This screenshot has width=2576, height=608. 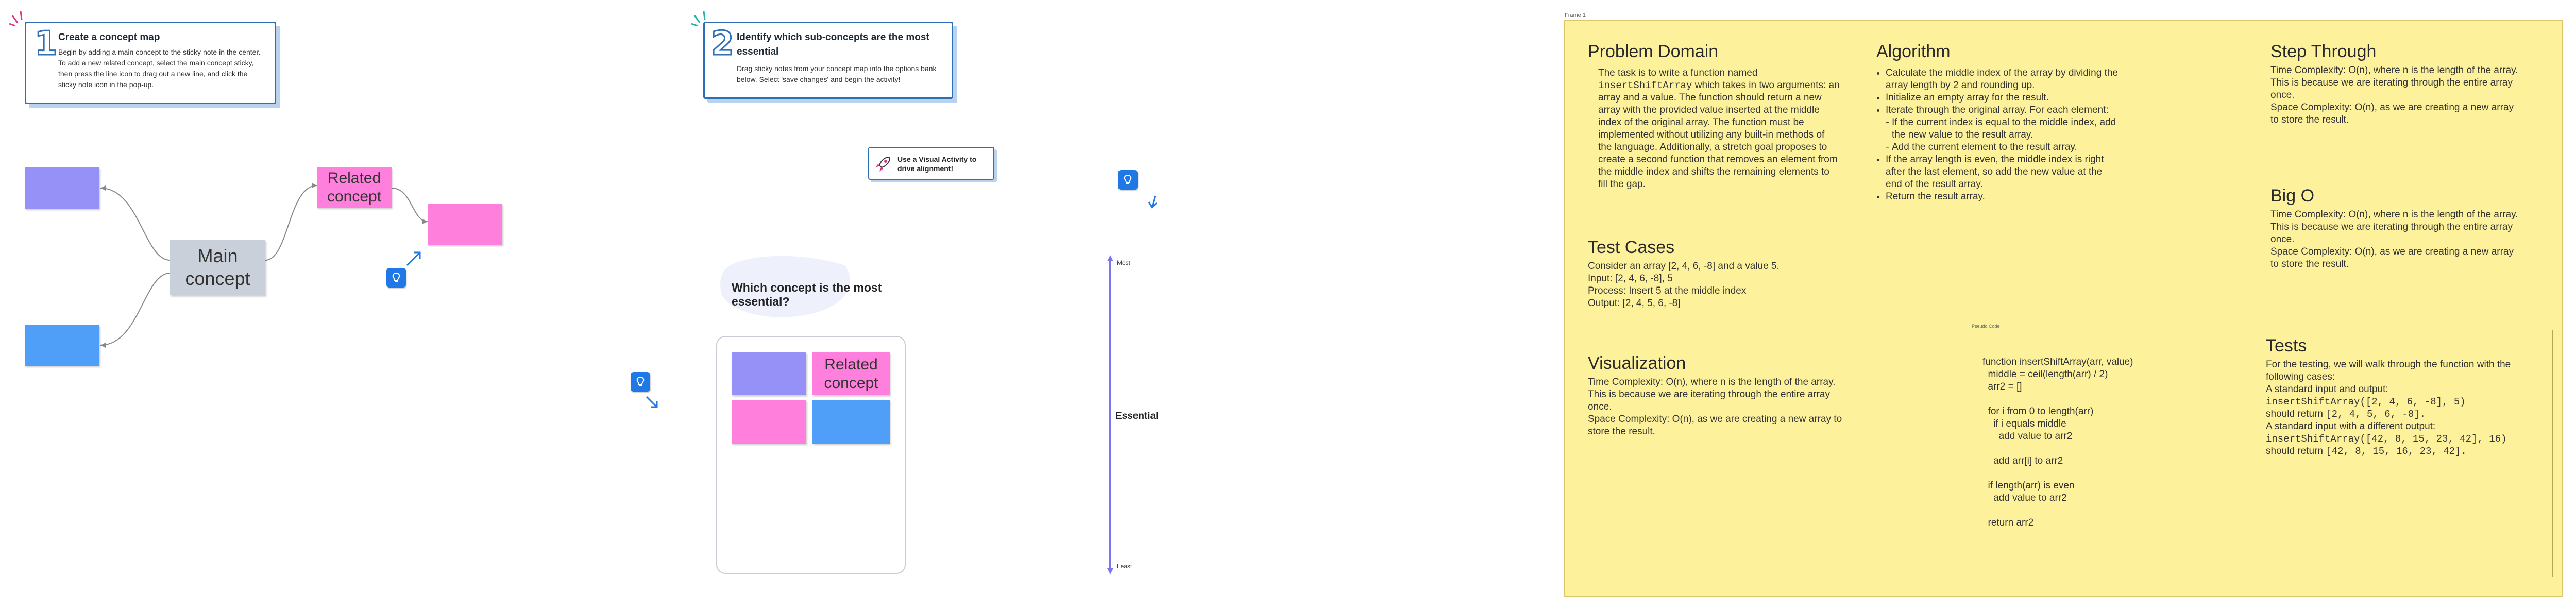 I want to click on main-concept-sticky: Main concept, so click(x=217, y=267).